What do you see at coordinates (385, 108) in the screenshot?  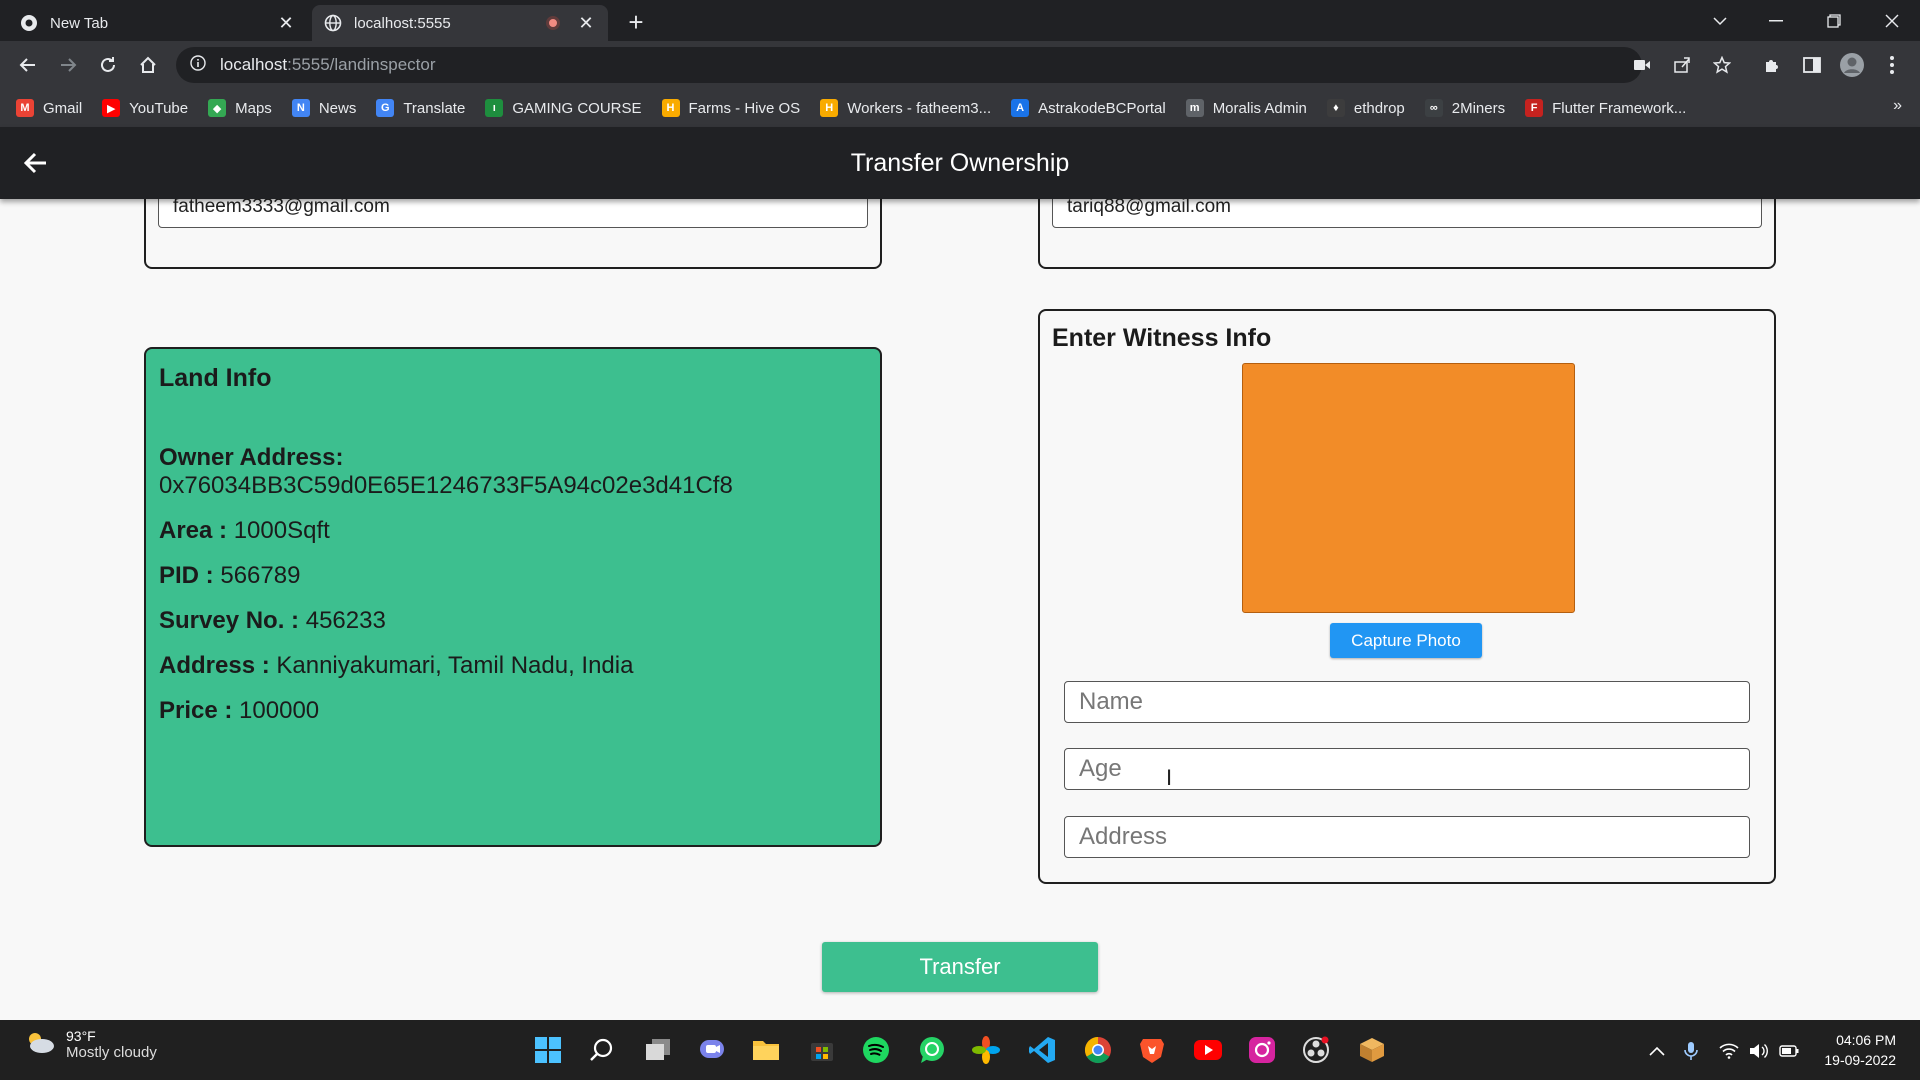 I see `translate-icon: G` at bounding box center [385, 108].